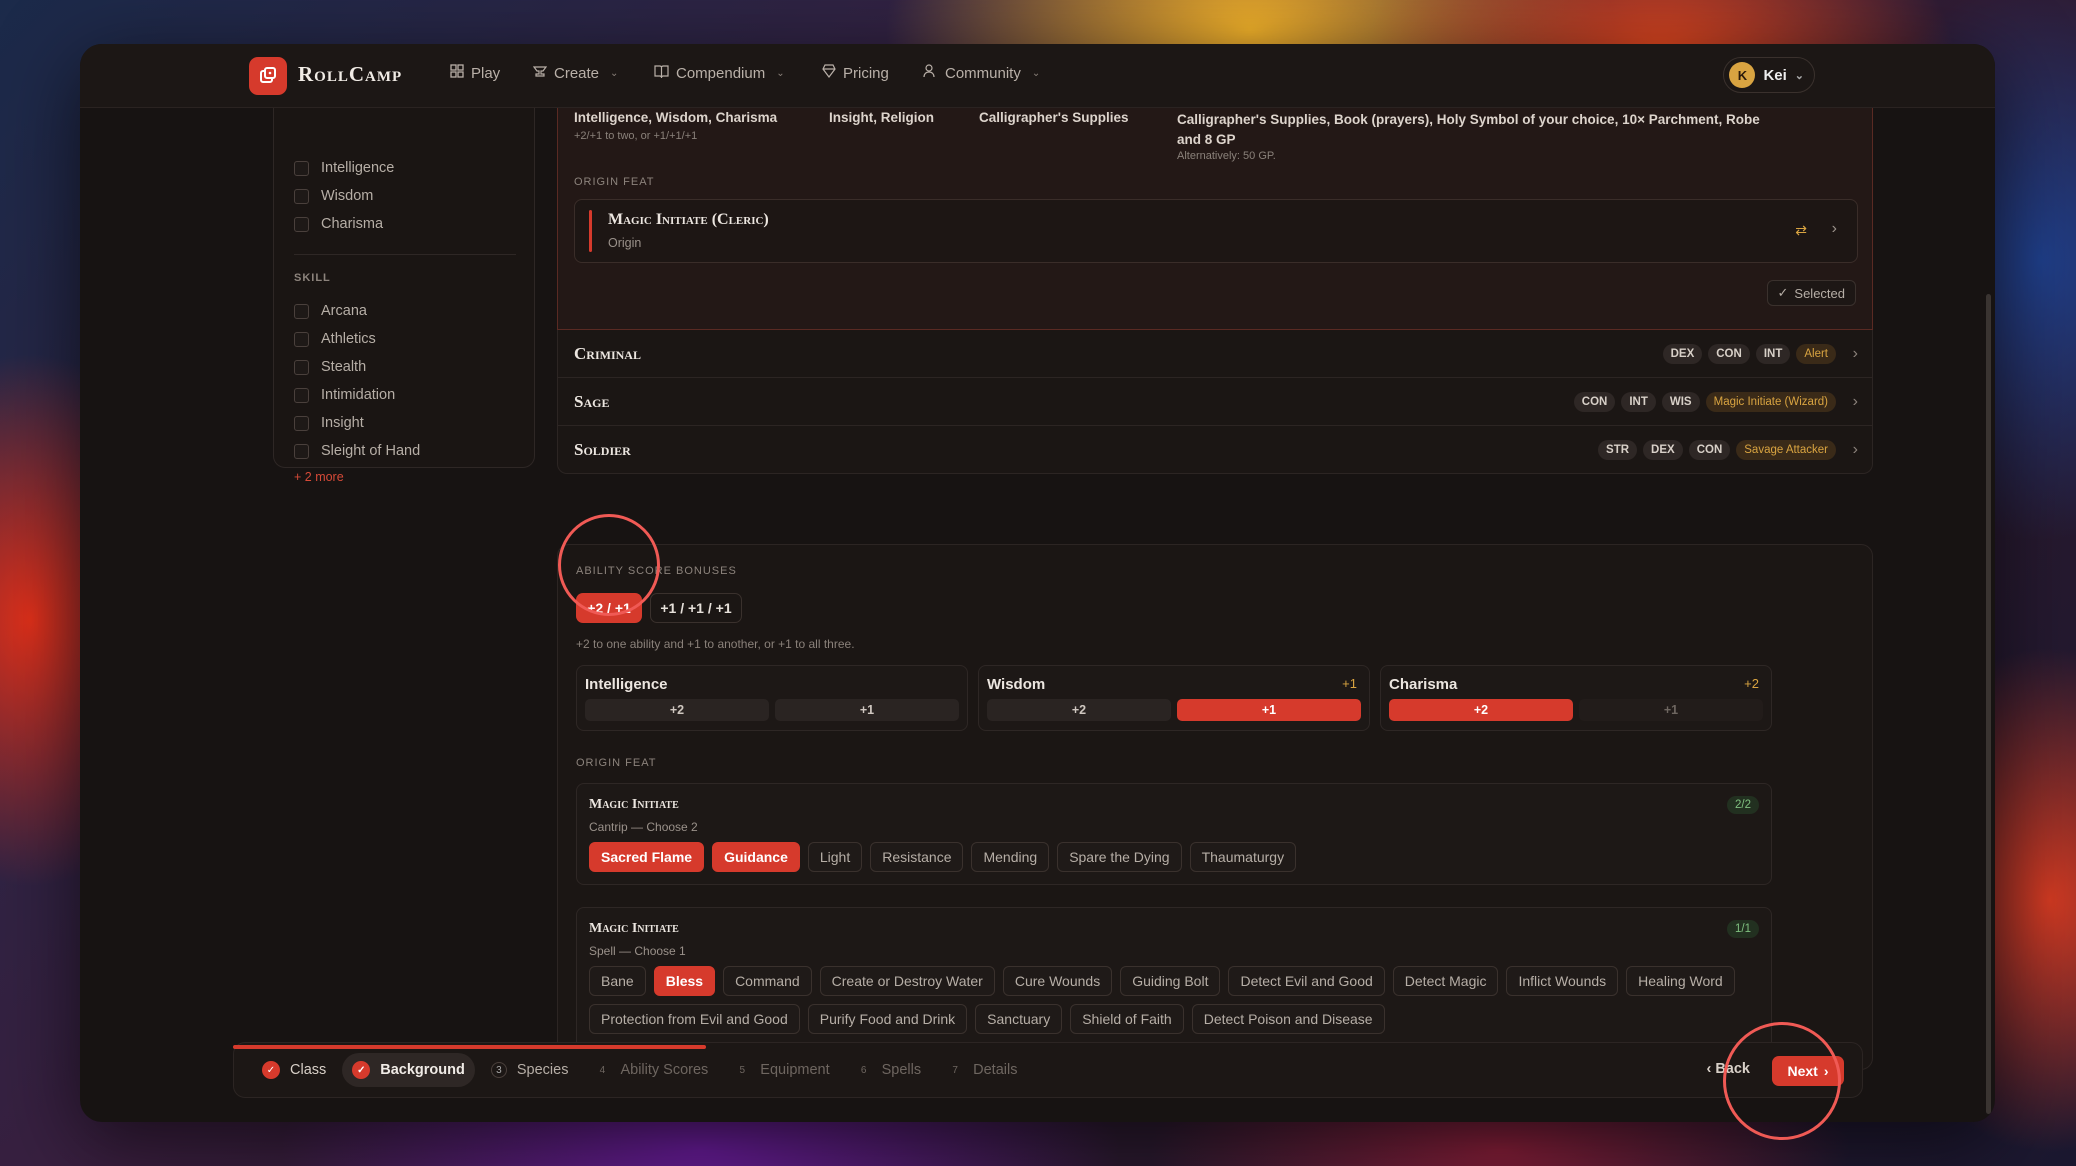 This screenshot has height=1166, width=2076. What do you see at coordinates (1127, 1019) in the screenshot?
I see `spell-chip: Shield of Faith` at bounding box center [1127, 1019].